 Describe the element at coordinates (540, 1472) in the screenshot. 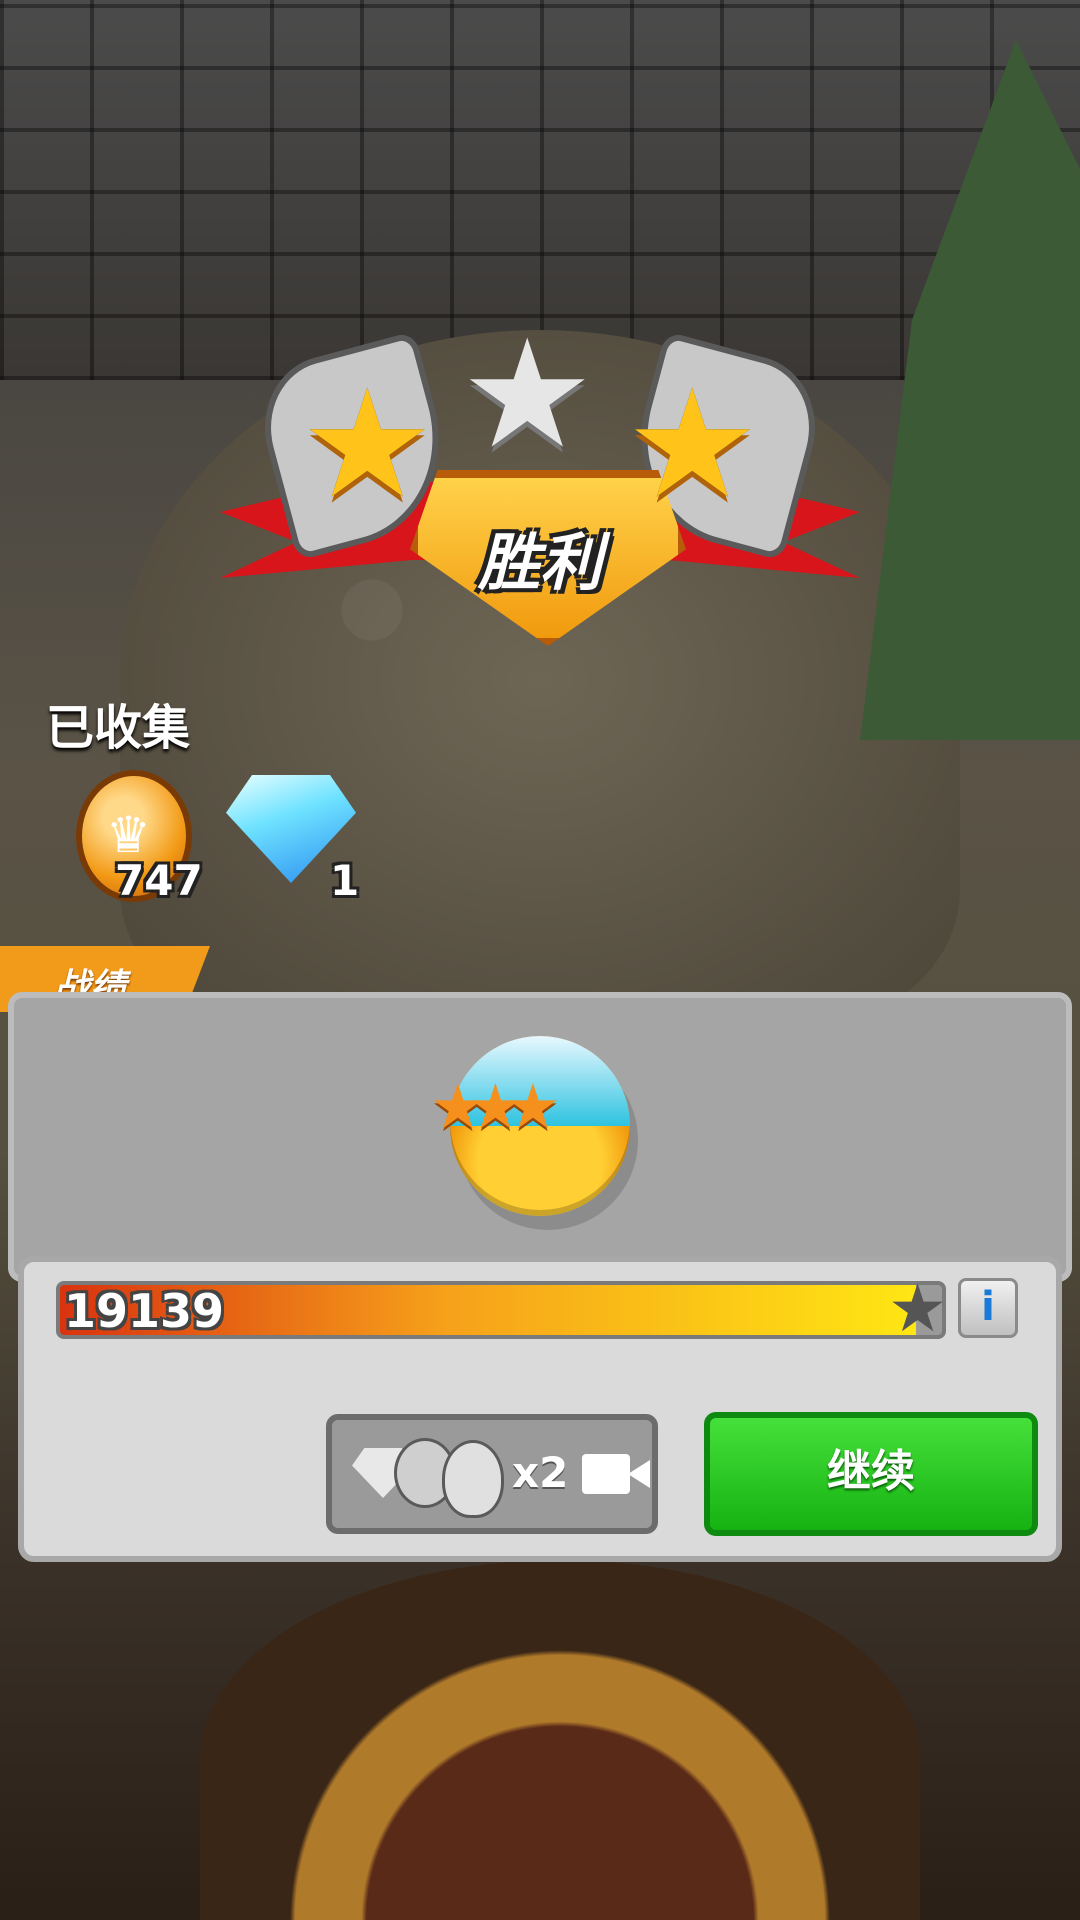

I see `multiplier-label: x2` at that location.